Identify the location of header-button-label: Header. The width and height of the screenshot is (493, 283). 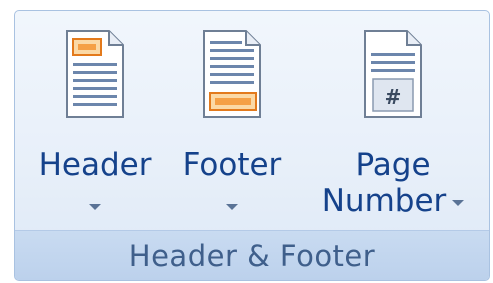
(95, 165).